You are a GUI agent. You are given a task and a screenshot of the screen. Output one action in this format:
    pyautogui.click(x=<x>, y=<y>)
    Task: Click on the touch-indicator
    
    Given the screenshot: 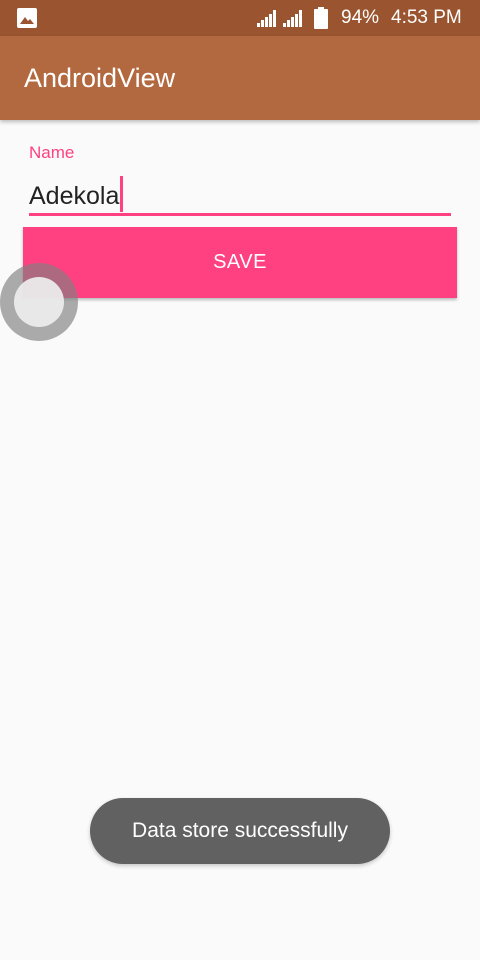 What is the action you would take?
    pyautogui.click(x=39, y=302)
    